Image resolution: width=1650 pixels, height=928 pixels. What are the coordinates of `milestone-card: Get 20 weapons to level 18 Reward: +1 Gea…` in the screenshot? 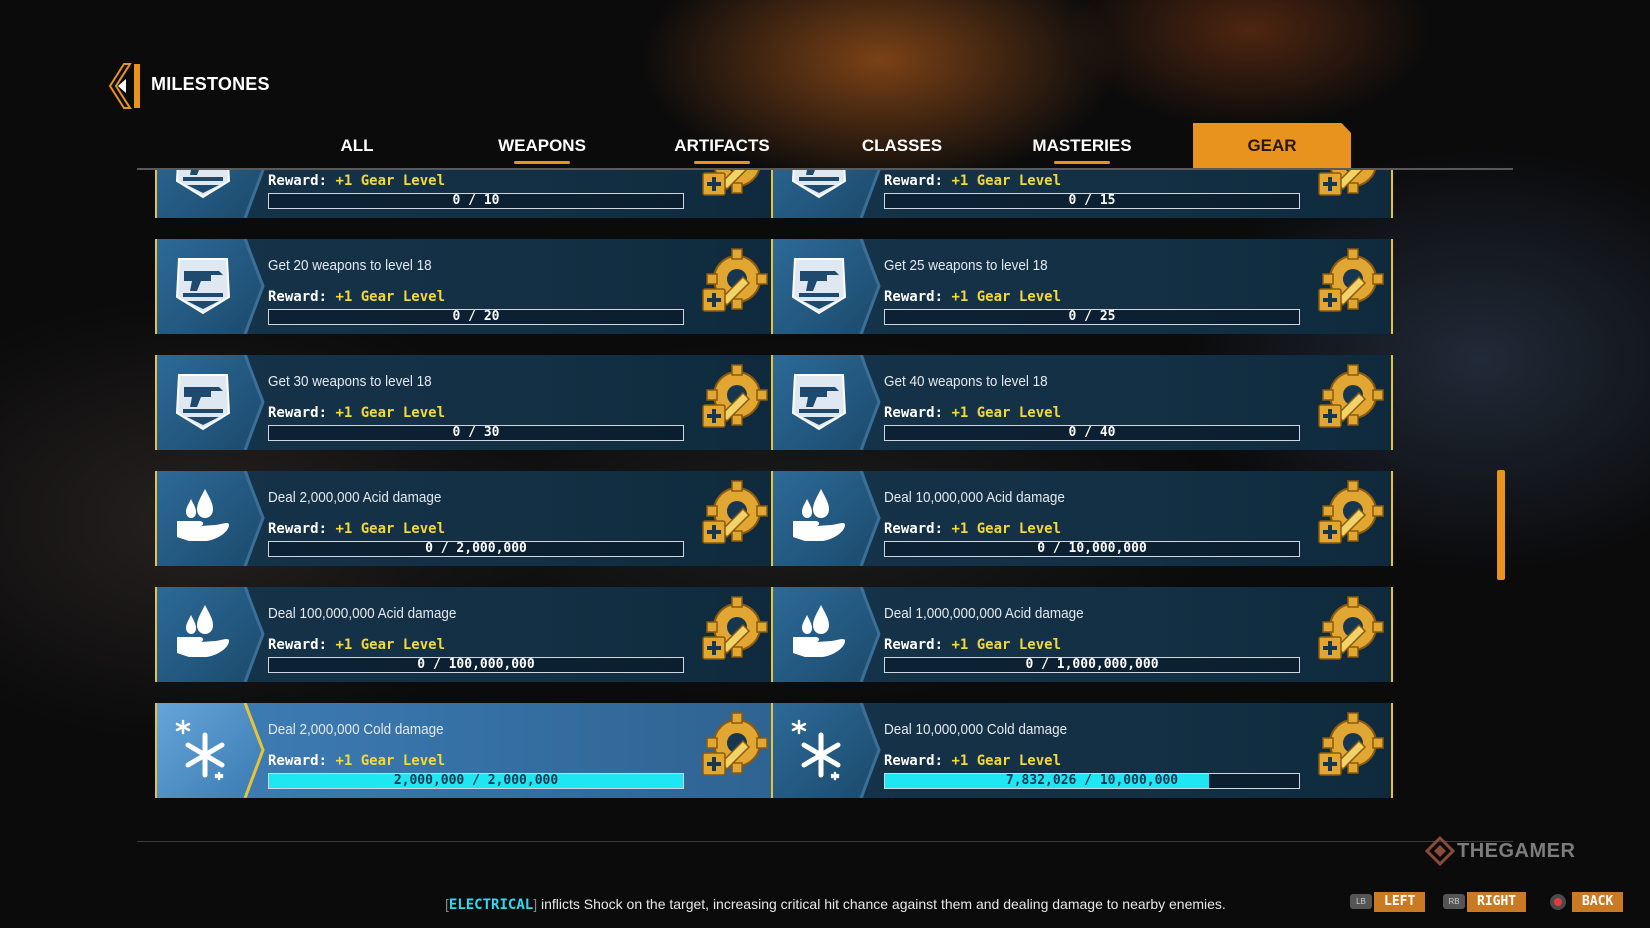 It's located at (466, 286).